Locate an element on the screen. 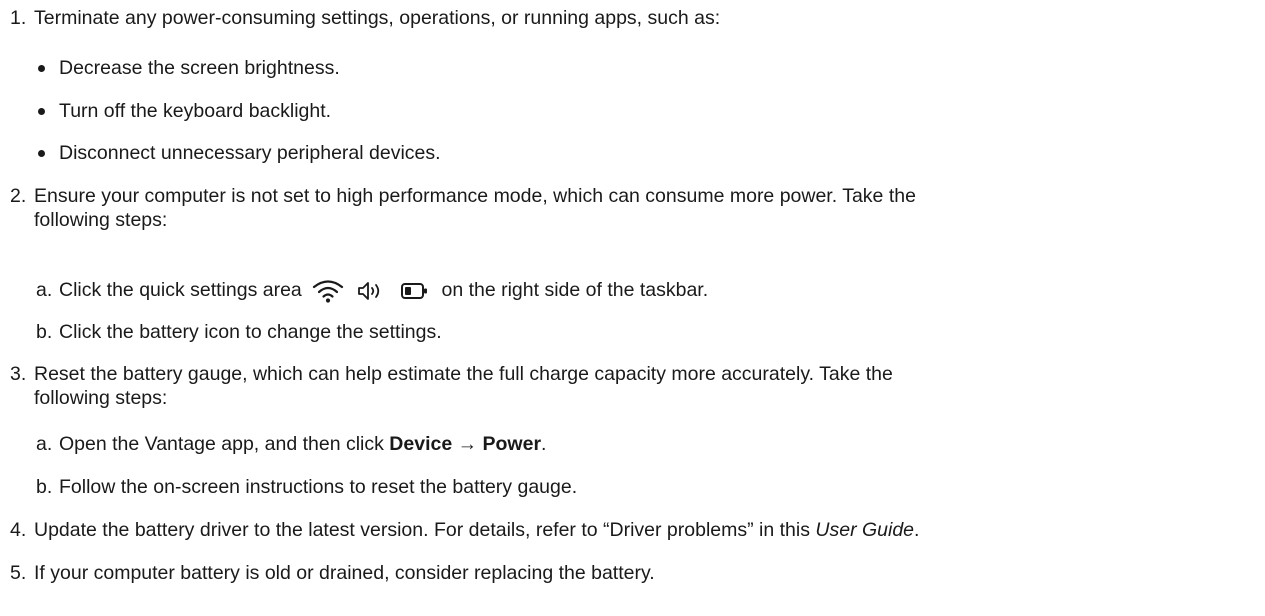 Image resolution: width=1265 pixels, height=616 pixels. step-number: 2. is located at coordinates (18, 196).